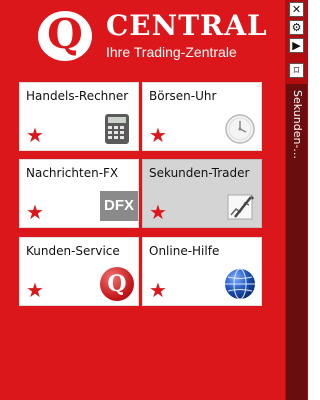 The image size is (320, 400). What do you see at coordinates (65, 34) in the screenshot?
I see `logo-letter: Q` at bounding box center [65, 34].